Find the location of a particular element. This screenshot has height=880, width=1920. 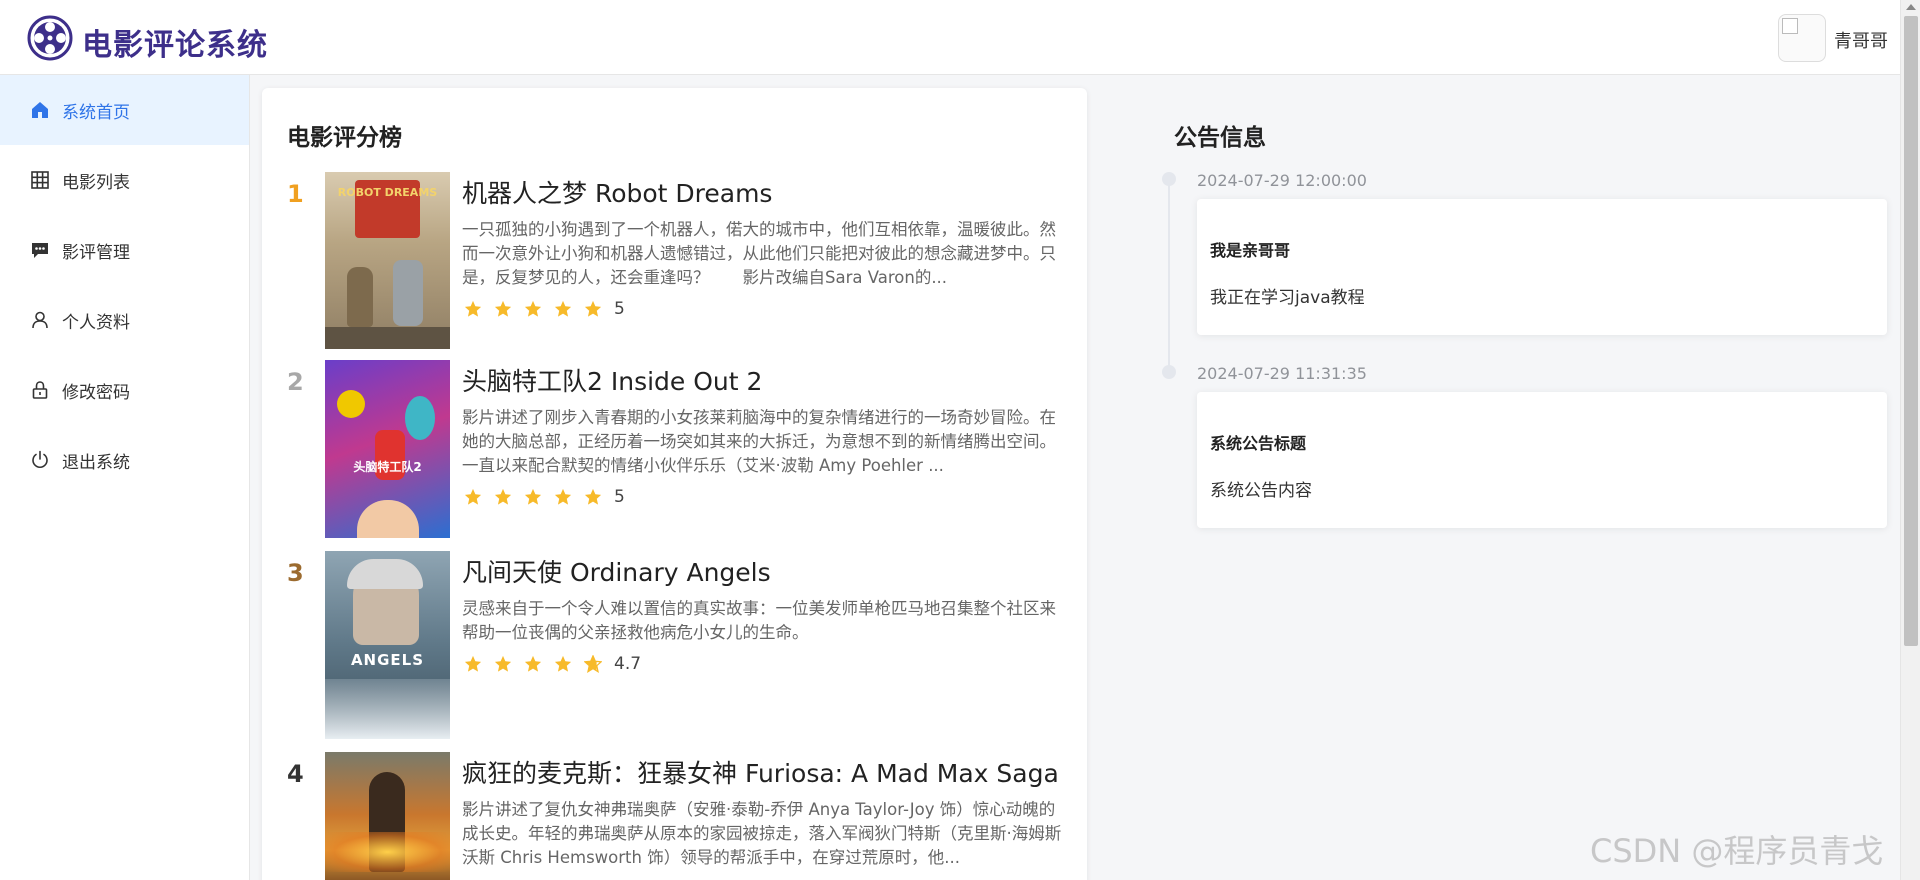

notice-time: 2024-07-29 12:00:00 is located at coordinates (1282, 180).